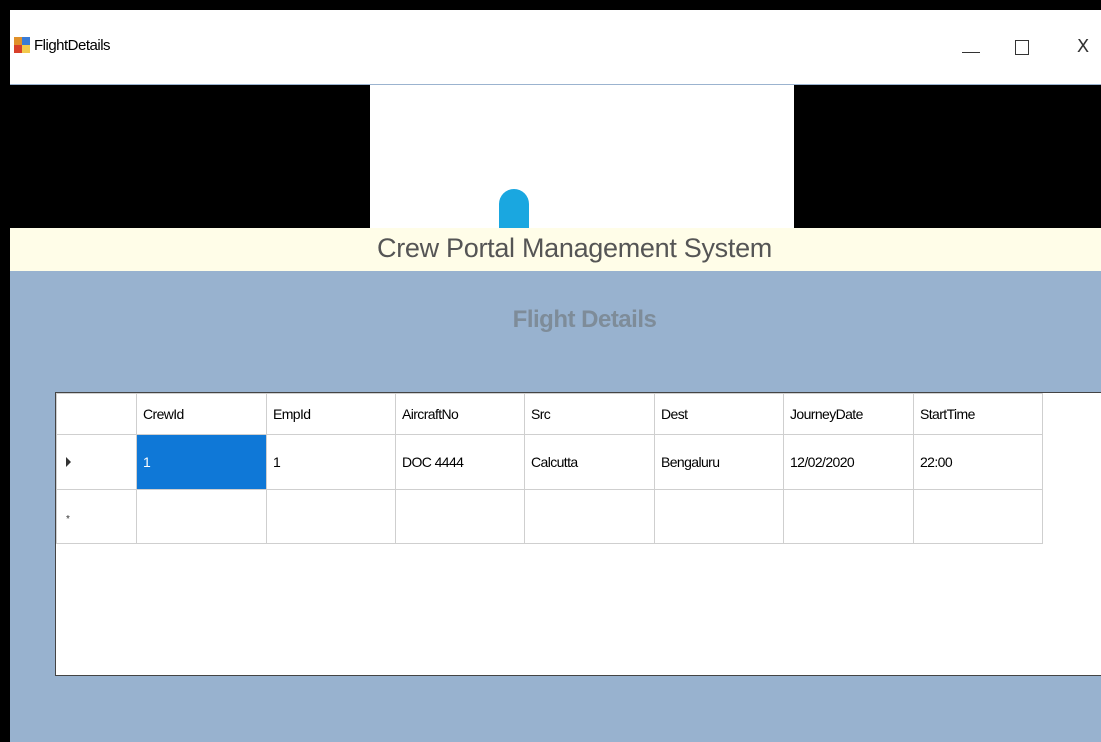  What do you see at coordinates (514, 209) in the screenshot?
I see `logo-dot-icon` at bounding box center [514, 209].